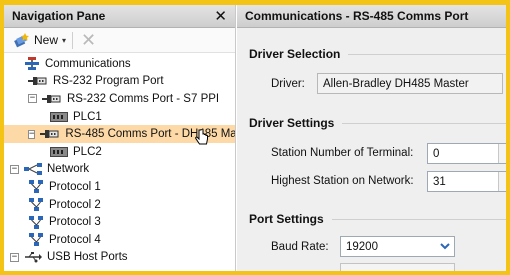 The width and height of the screenshot is (510, 275). I want to click on delete-icon: ✕, so click(88, 40).